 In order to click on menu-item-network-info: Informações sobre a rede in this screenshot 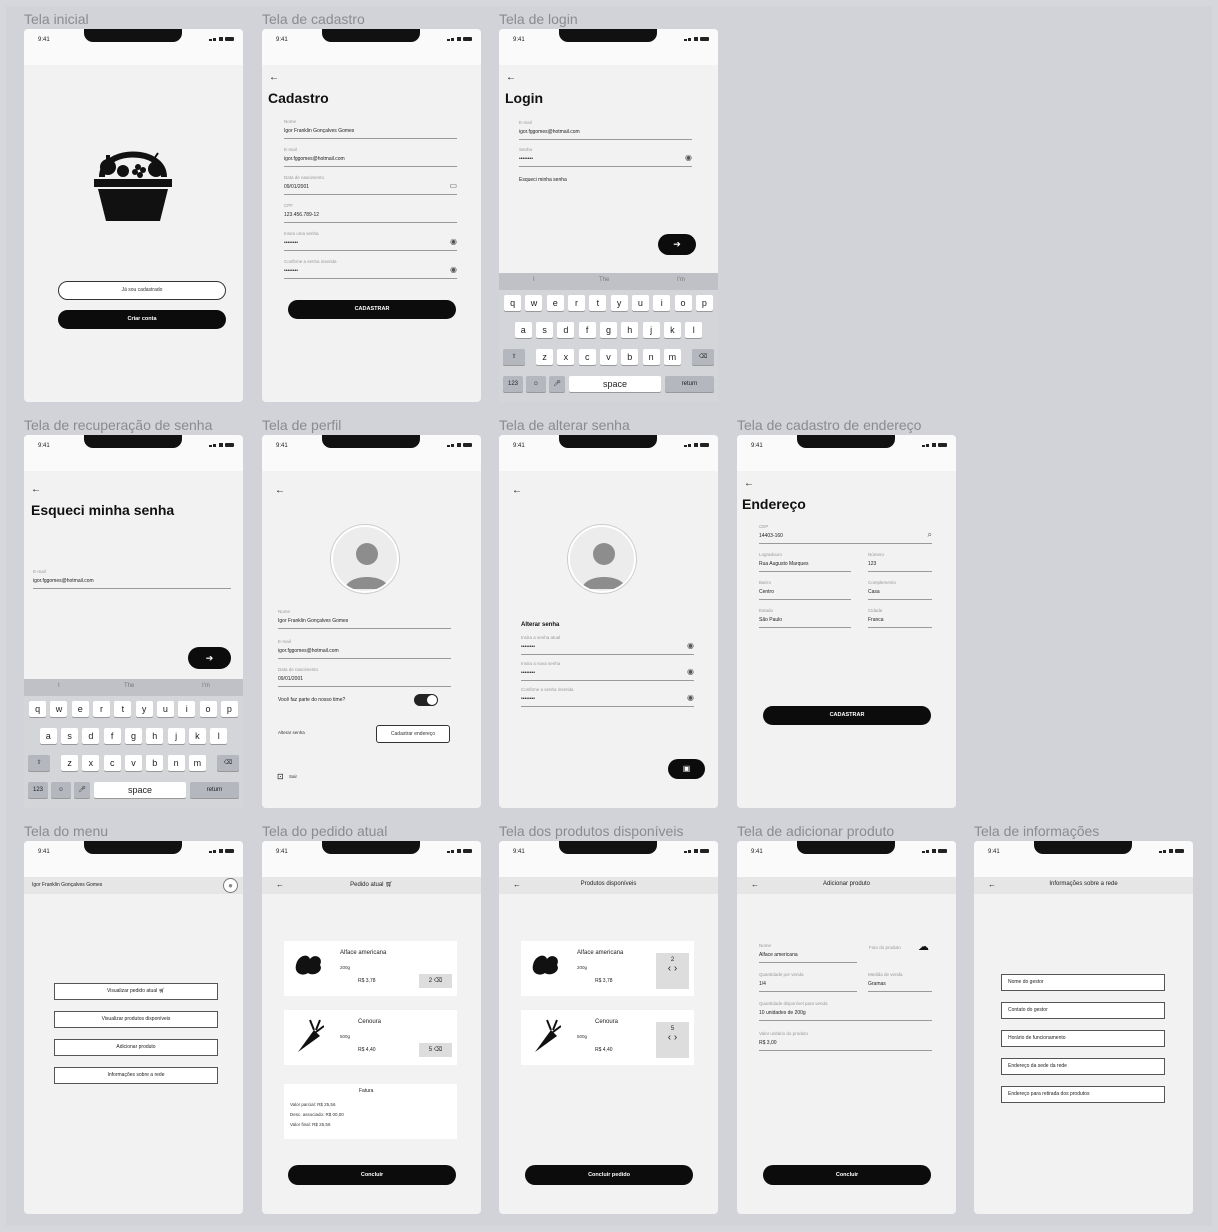, I will do `click(136, 1075)`.